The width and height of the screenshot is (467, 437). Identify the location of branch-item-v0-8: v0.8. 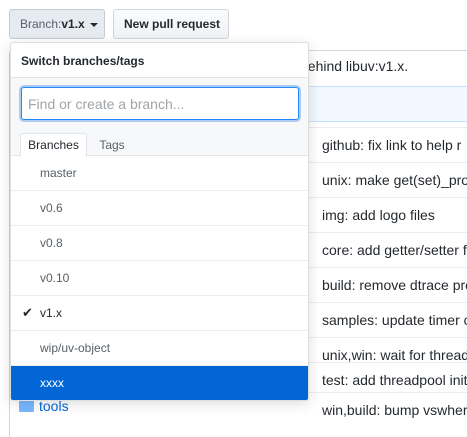
(159, 243).